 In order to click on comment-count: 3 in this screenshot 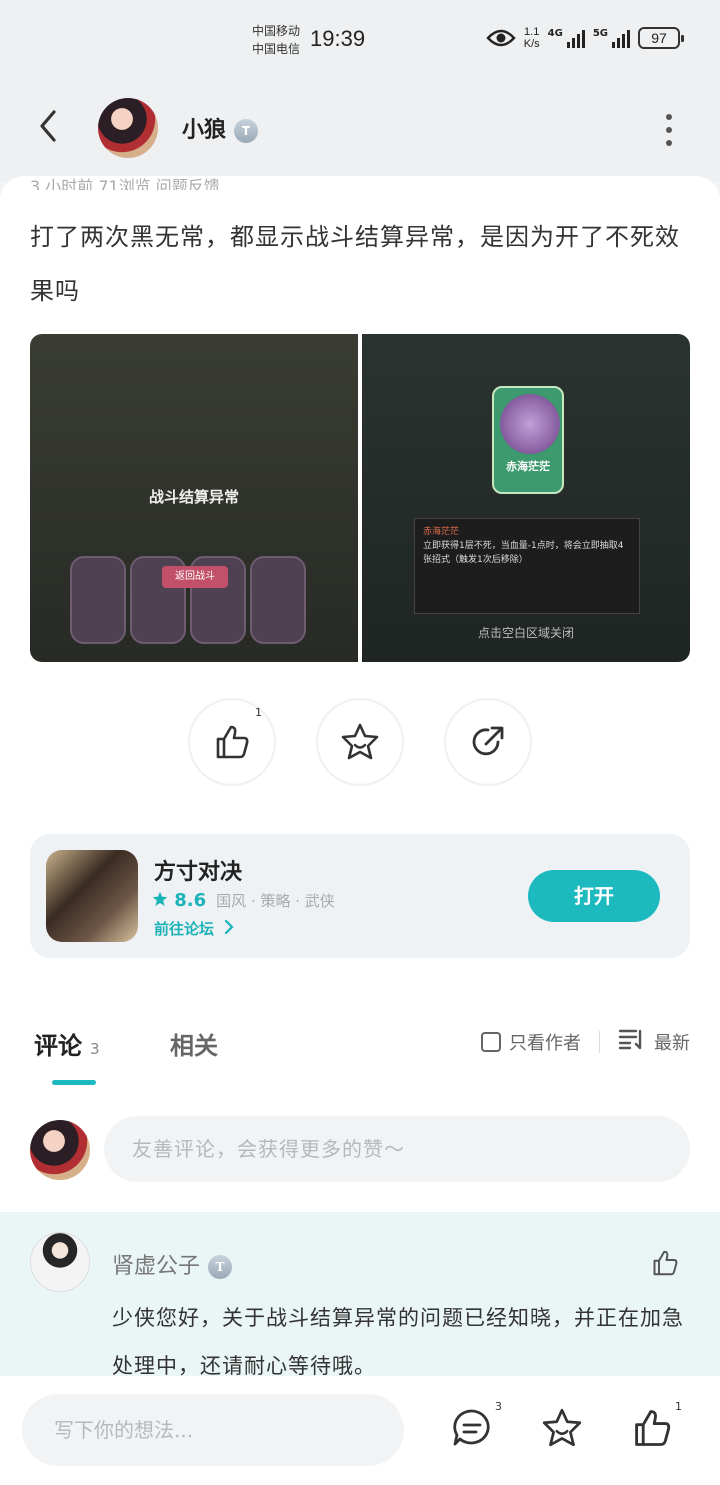, I will do `click(95, 1049)`.